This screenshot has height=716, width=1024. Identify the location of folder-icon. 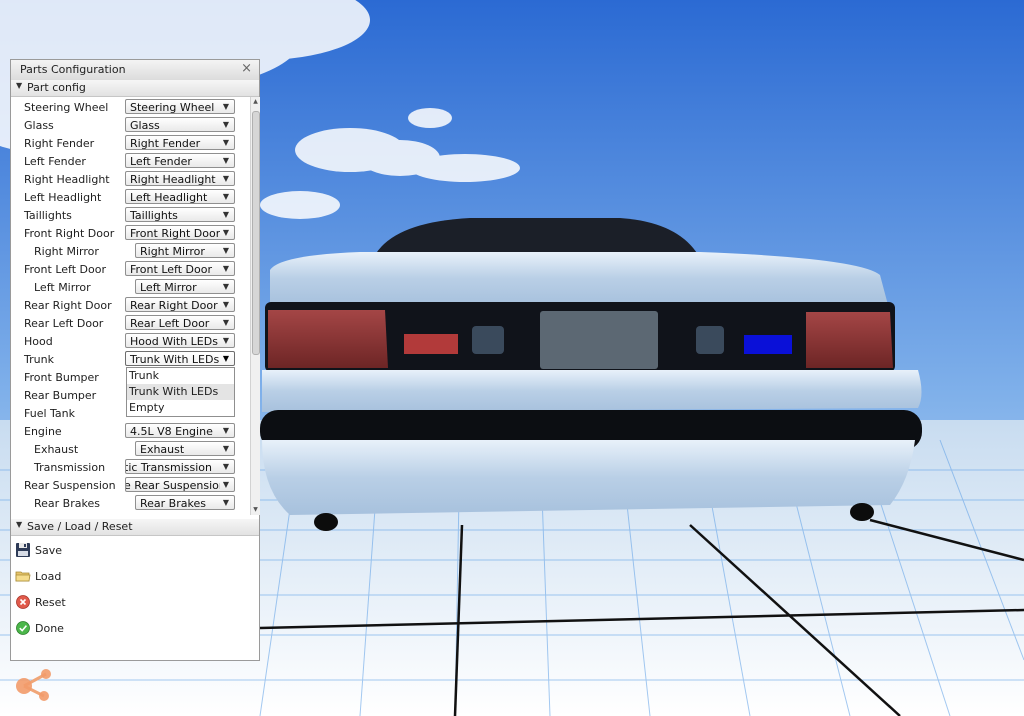
(23, 576).